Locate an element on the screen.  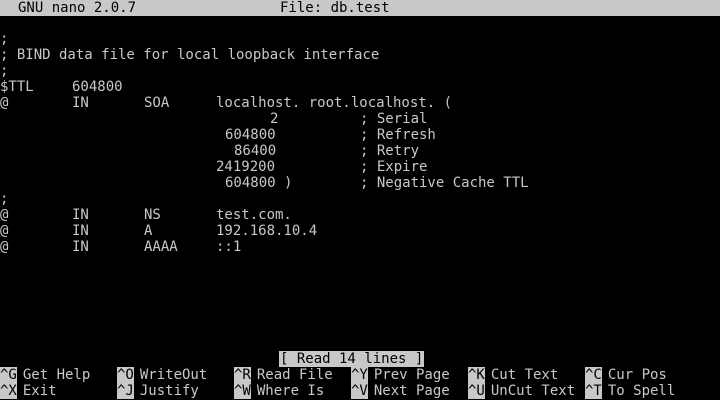
editor-line: 86400 ; Retry is located at coordinates (360, 151).